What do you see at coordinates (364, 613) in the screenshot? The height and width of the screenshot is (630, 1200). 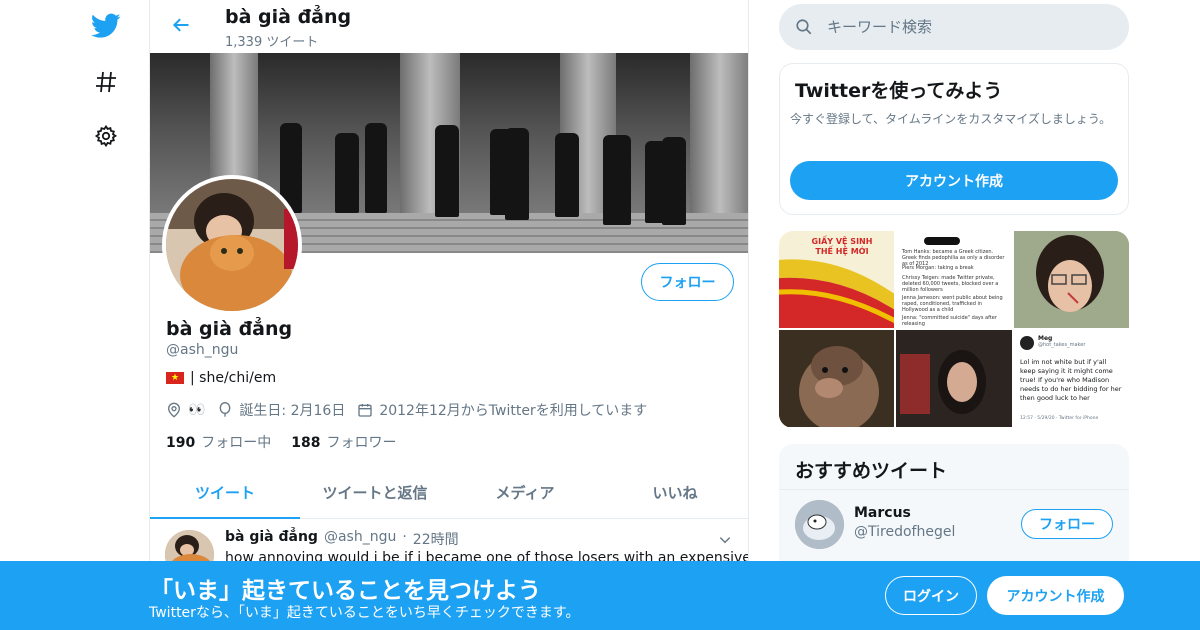 I see `bottom-bar-subtitle: Twitterなら、「いま」起きていることをいち早くチェックできます。` at bounding box center [364, 613].